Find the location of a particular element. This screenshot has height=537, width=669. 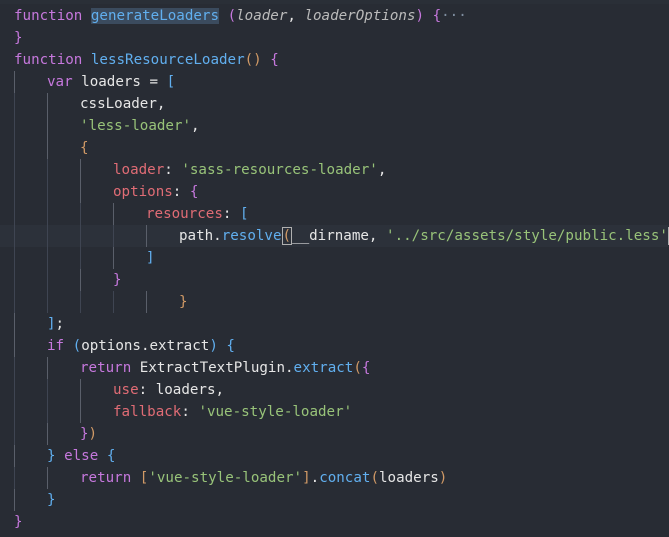

code-line: } else { is located at coordinates (334, 456).